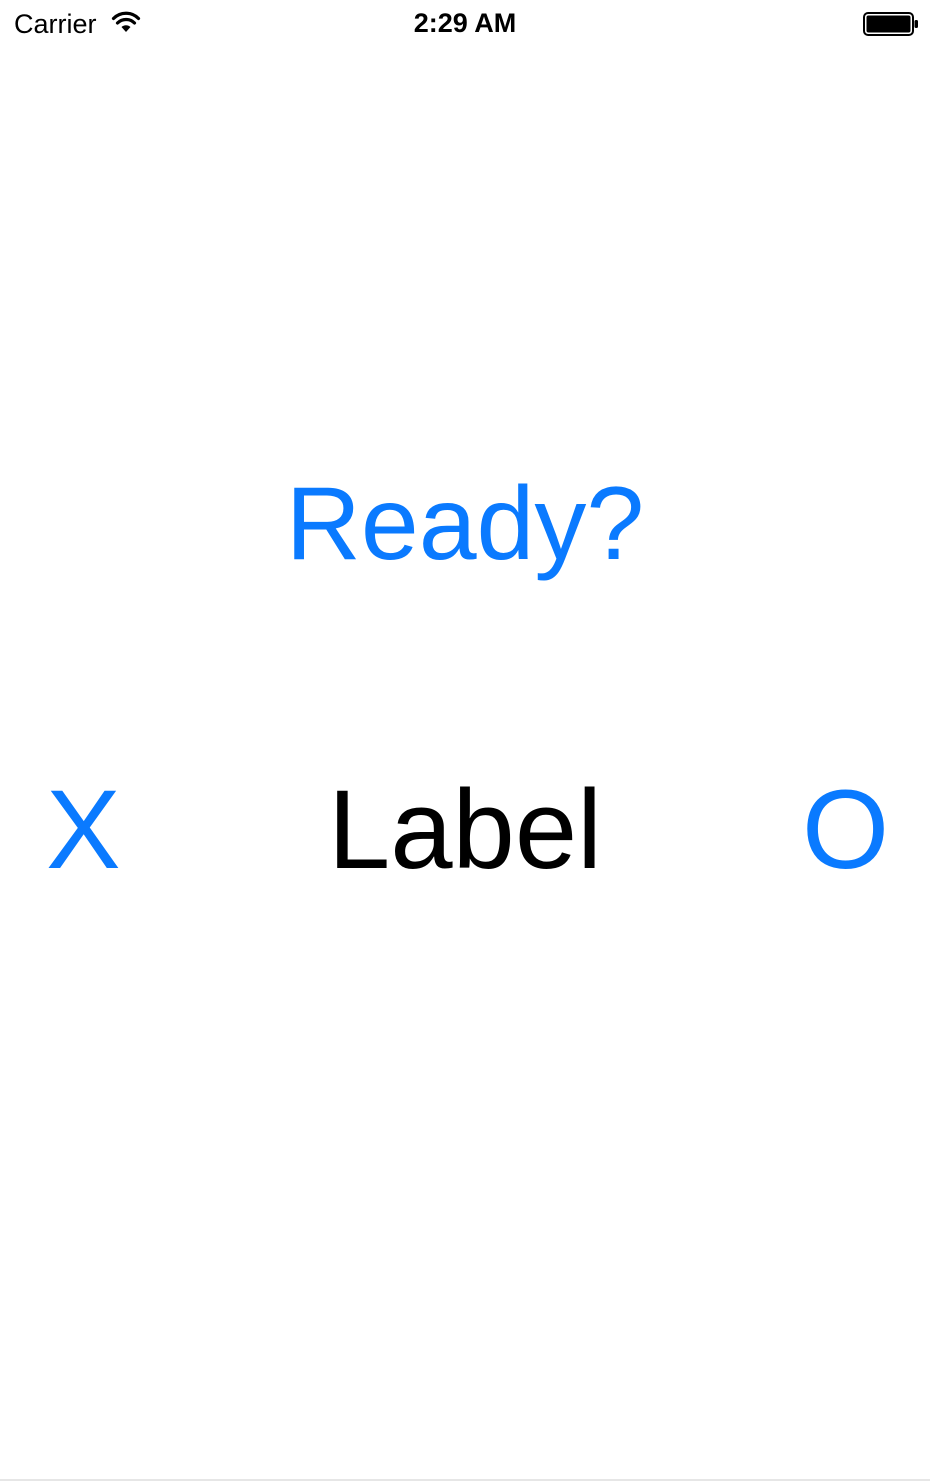  I want to click on o-button: O, so click(845, 830).